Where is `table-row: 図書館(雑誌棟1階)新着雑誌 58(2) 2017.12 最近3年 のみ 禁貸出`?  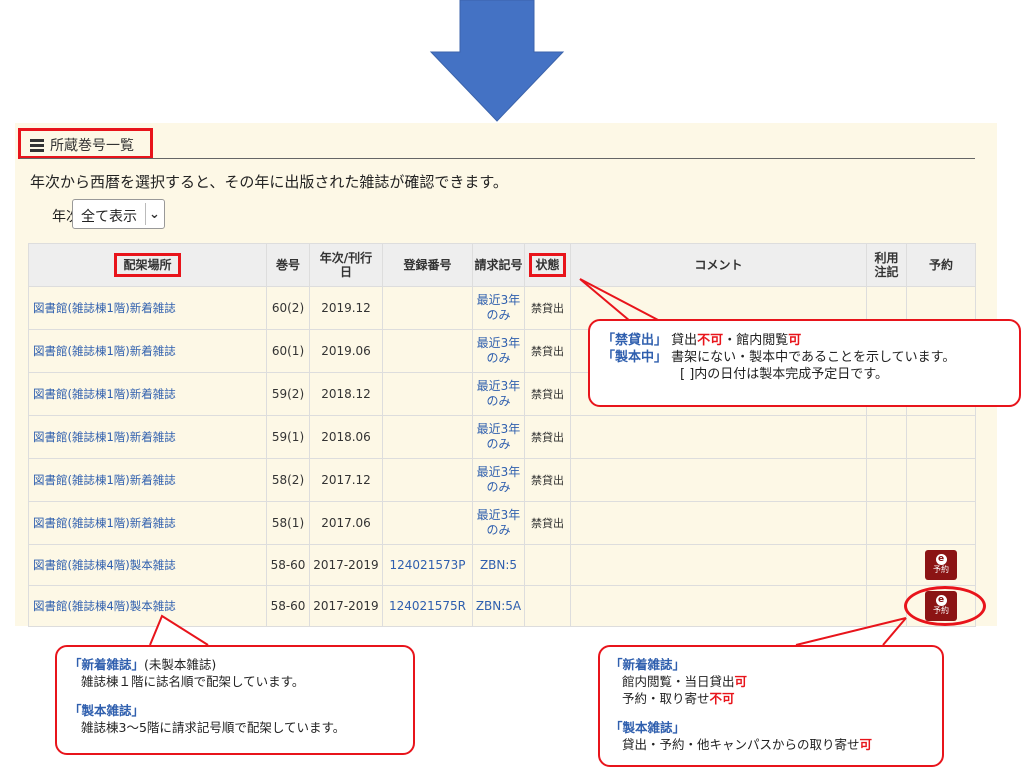
table-row: 図書館(雑誌棟1階)新着雑誌 58(2) 2017.12 最近3年 のみ 禁貸出 is located at coordinates (502, 480).